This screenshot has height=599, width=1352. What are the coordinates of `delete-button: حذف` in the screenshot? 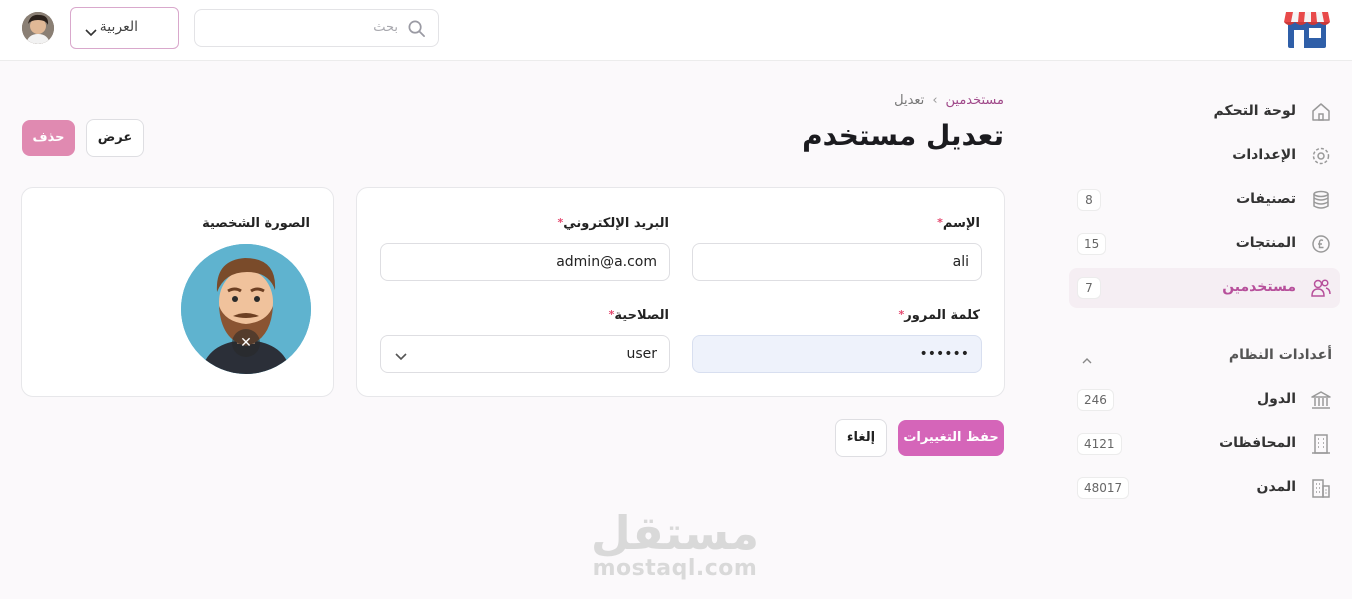 It's located at (48, 138).